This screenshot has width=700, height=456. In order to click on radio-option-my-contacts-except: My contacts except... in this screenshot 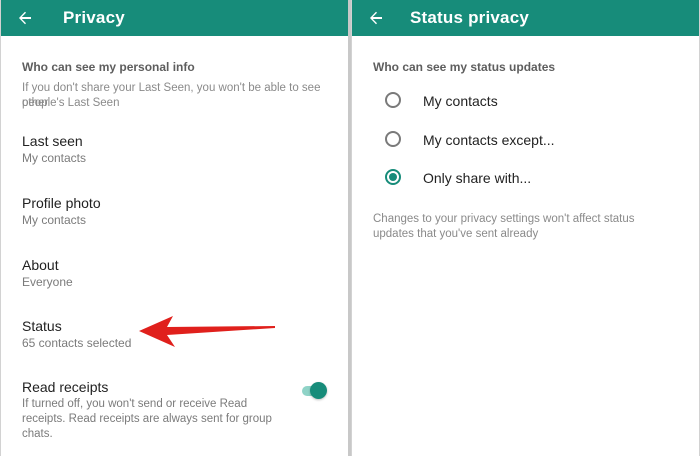, I will do `click(525, 140)`.